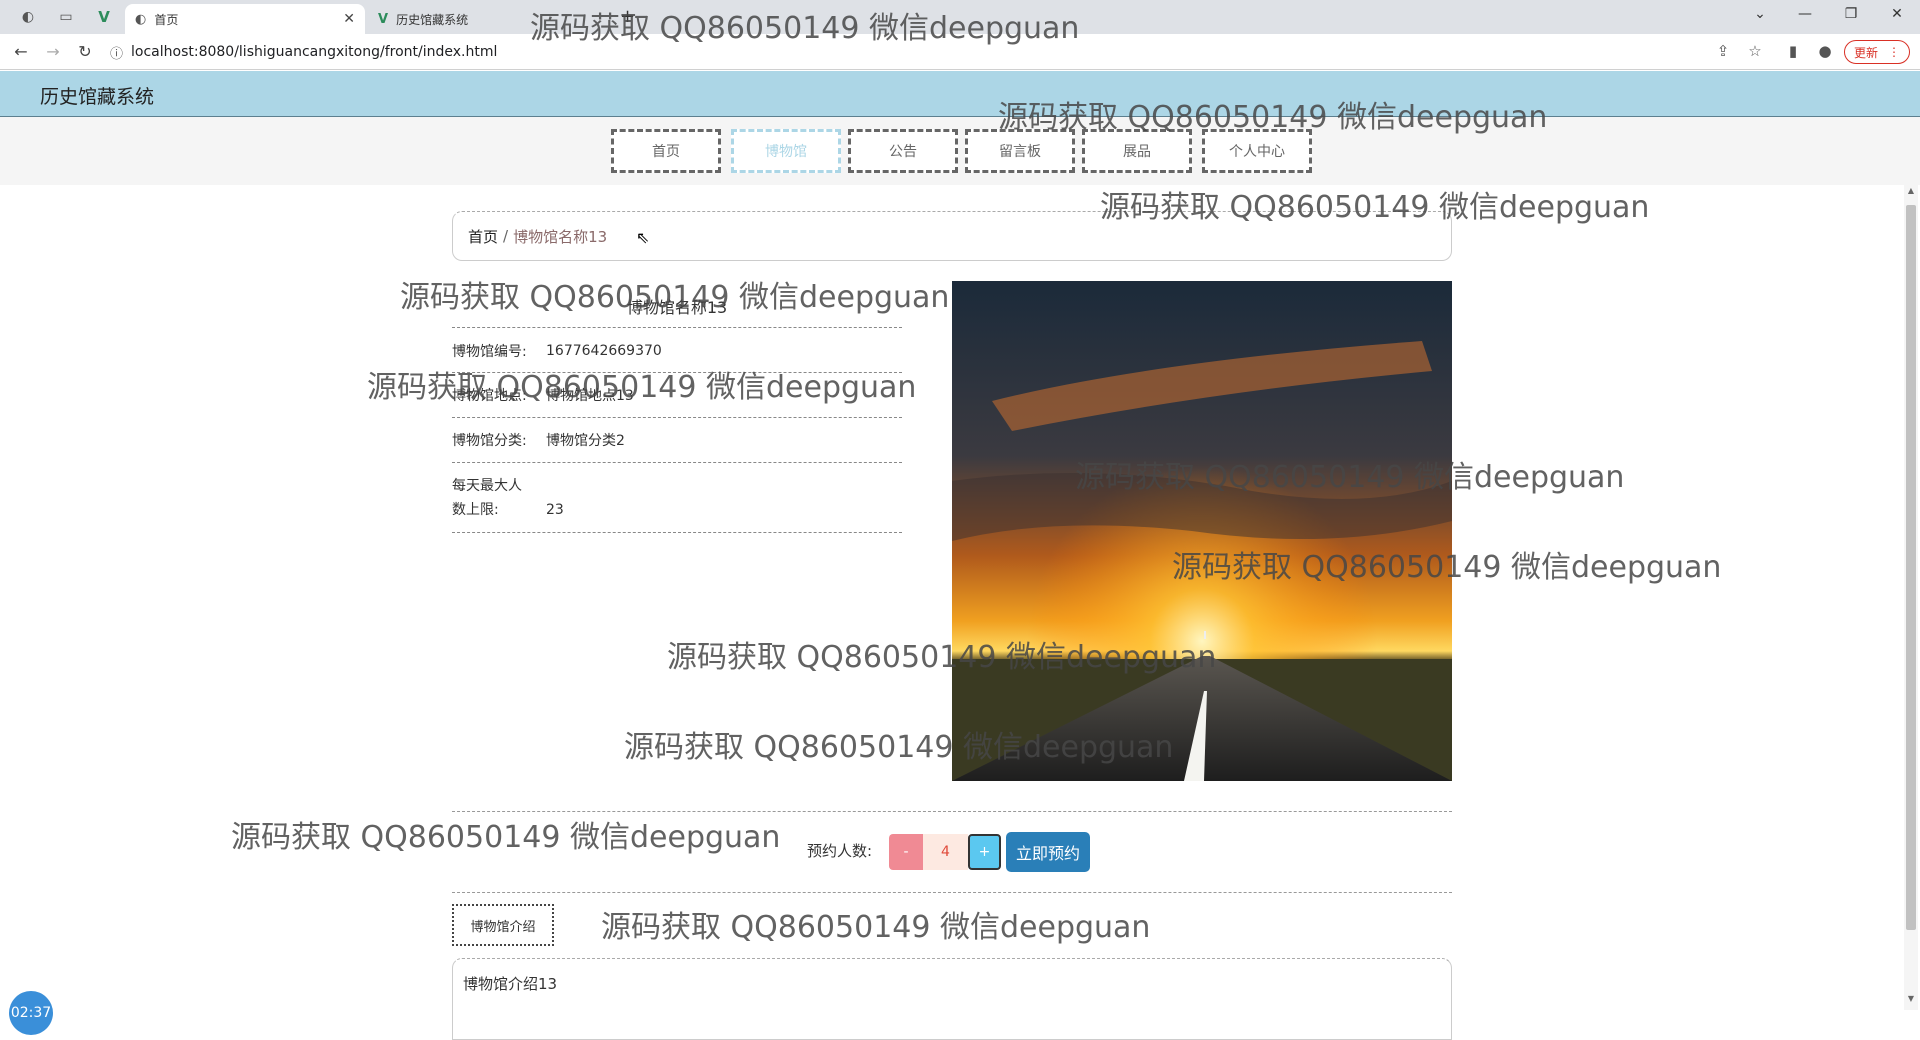 This screenshot has height=1040, width=1920. I want to click on restore-icon: ❐, so click(1851, 14).